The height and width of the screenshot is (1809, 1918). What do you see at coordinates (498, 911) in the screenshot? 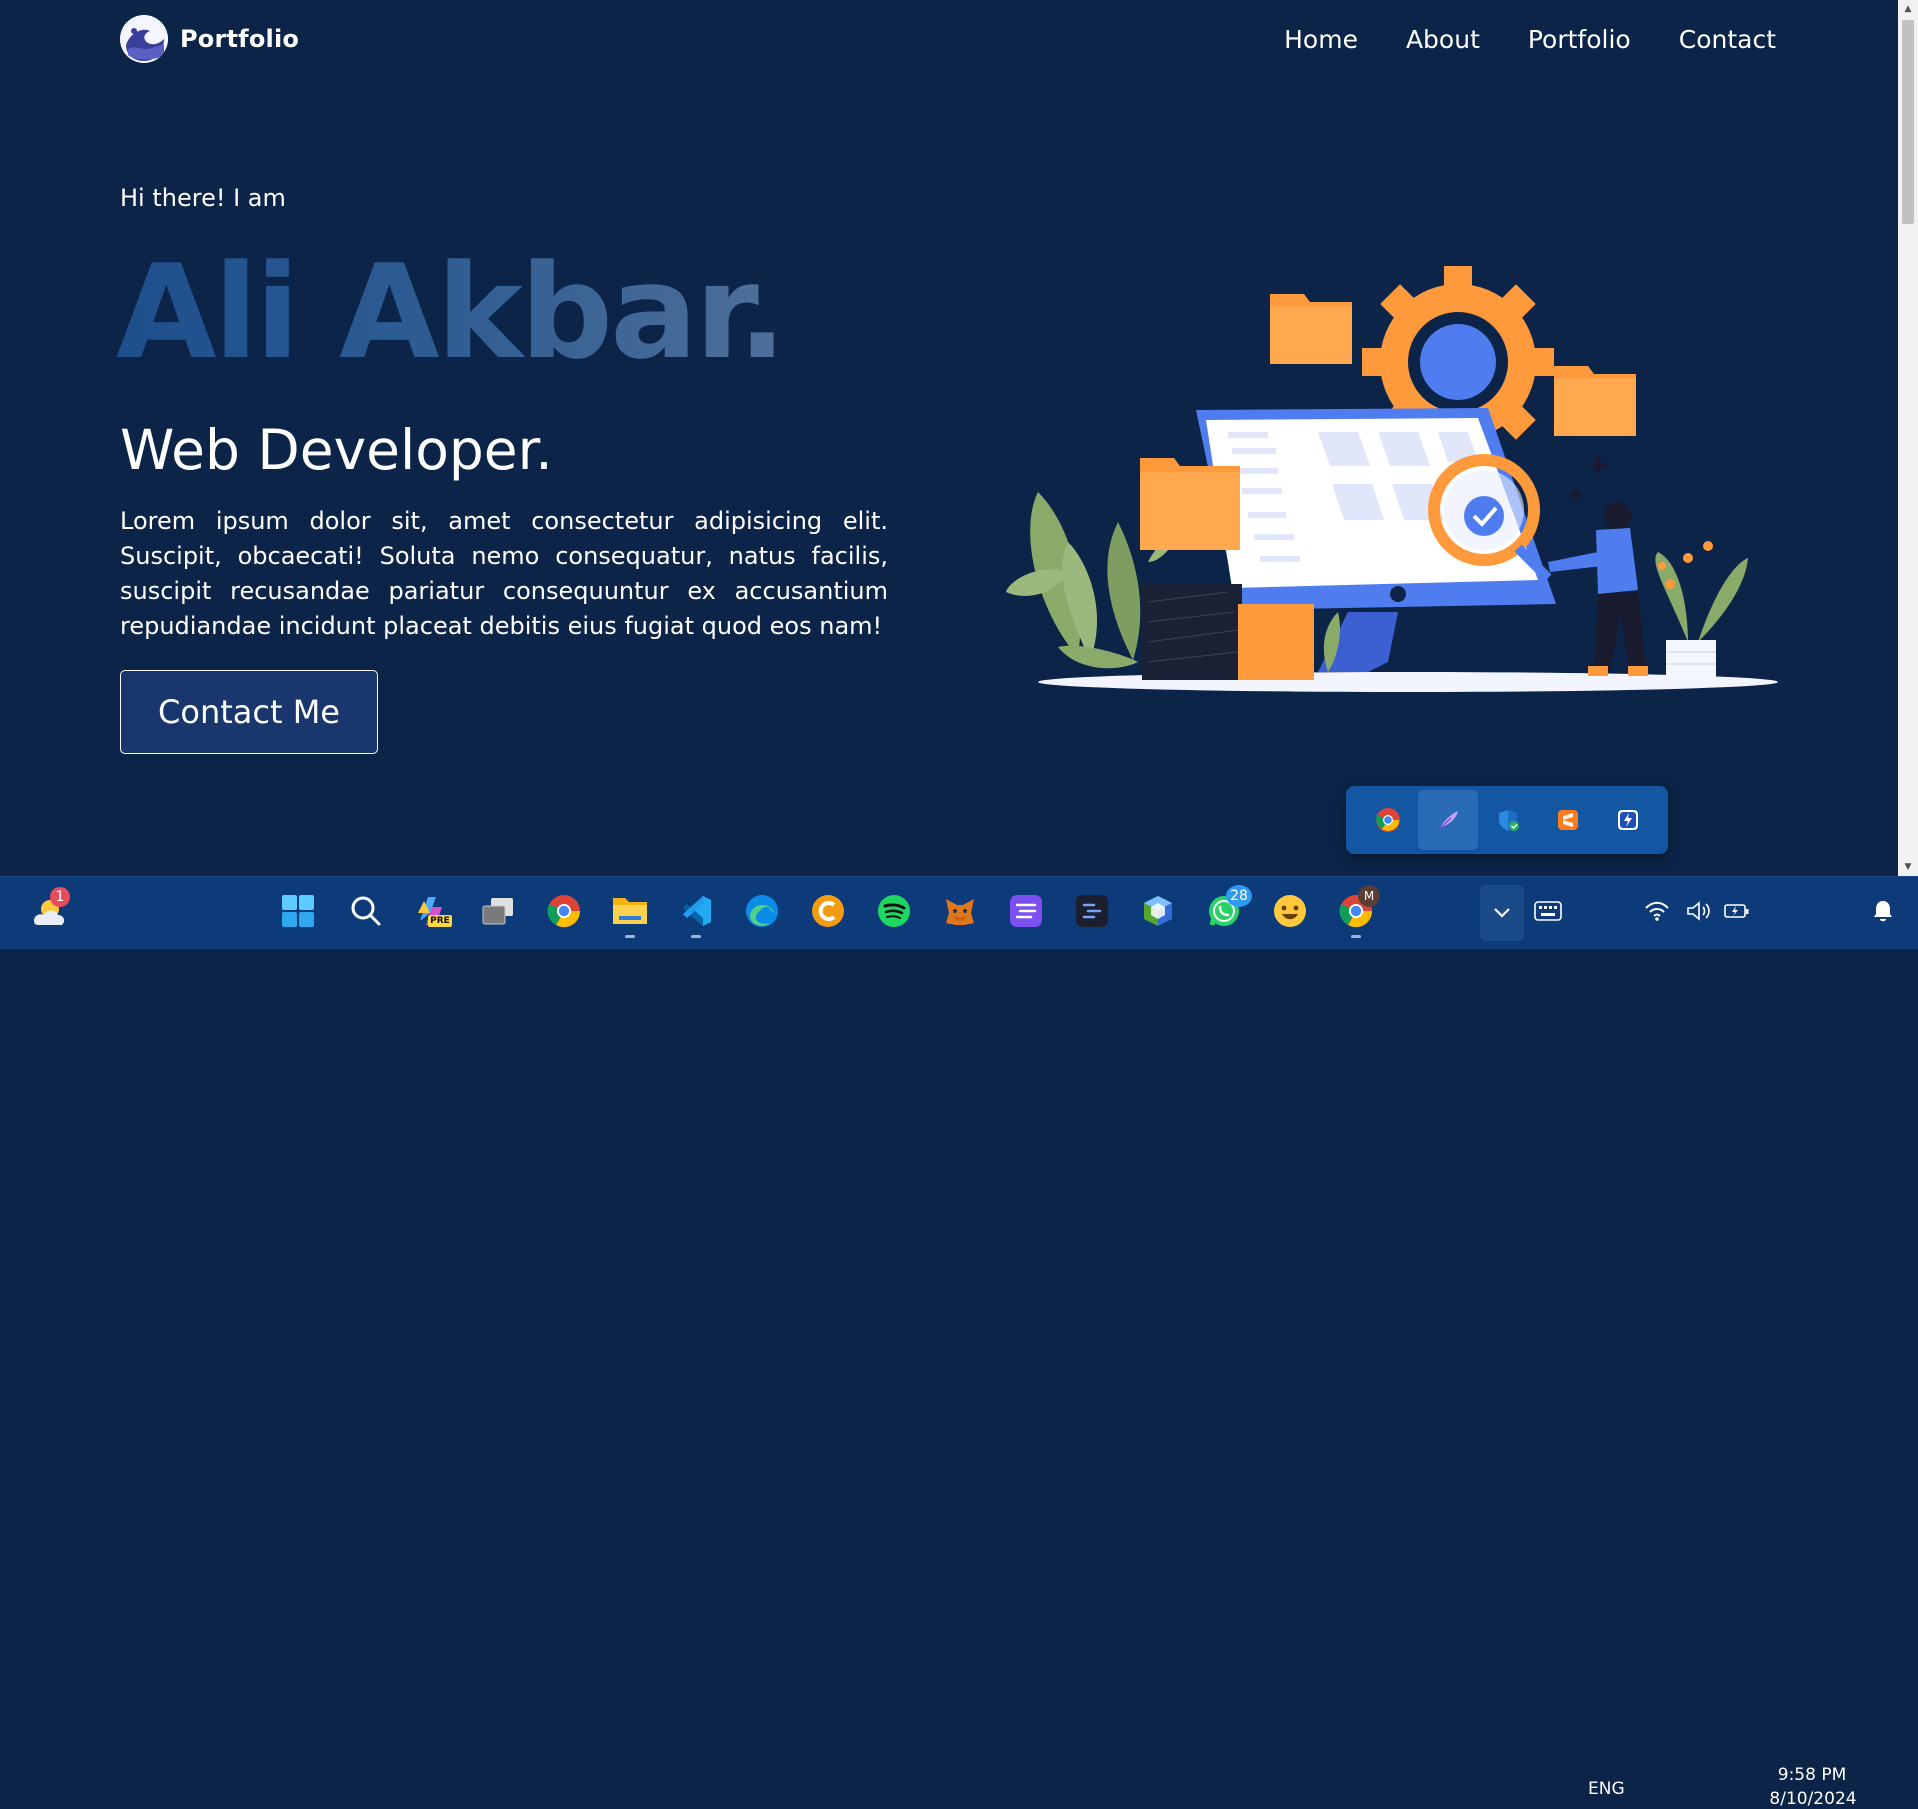
I see `task-view-icon` at bounding box center [498, 911].